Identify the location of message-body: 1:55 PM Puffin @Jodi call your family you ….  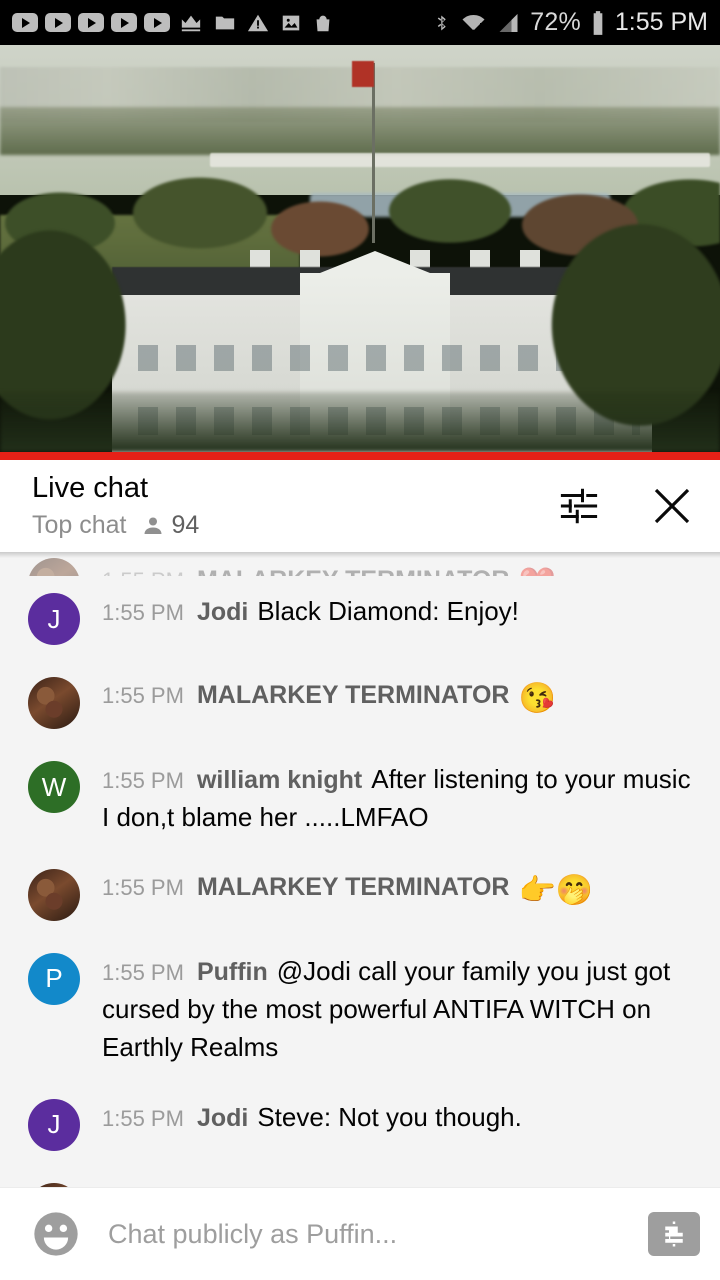
(398, 1009).